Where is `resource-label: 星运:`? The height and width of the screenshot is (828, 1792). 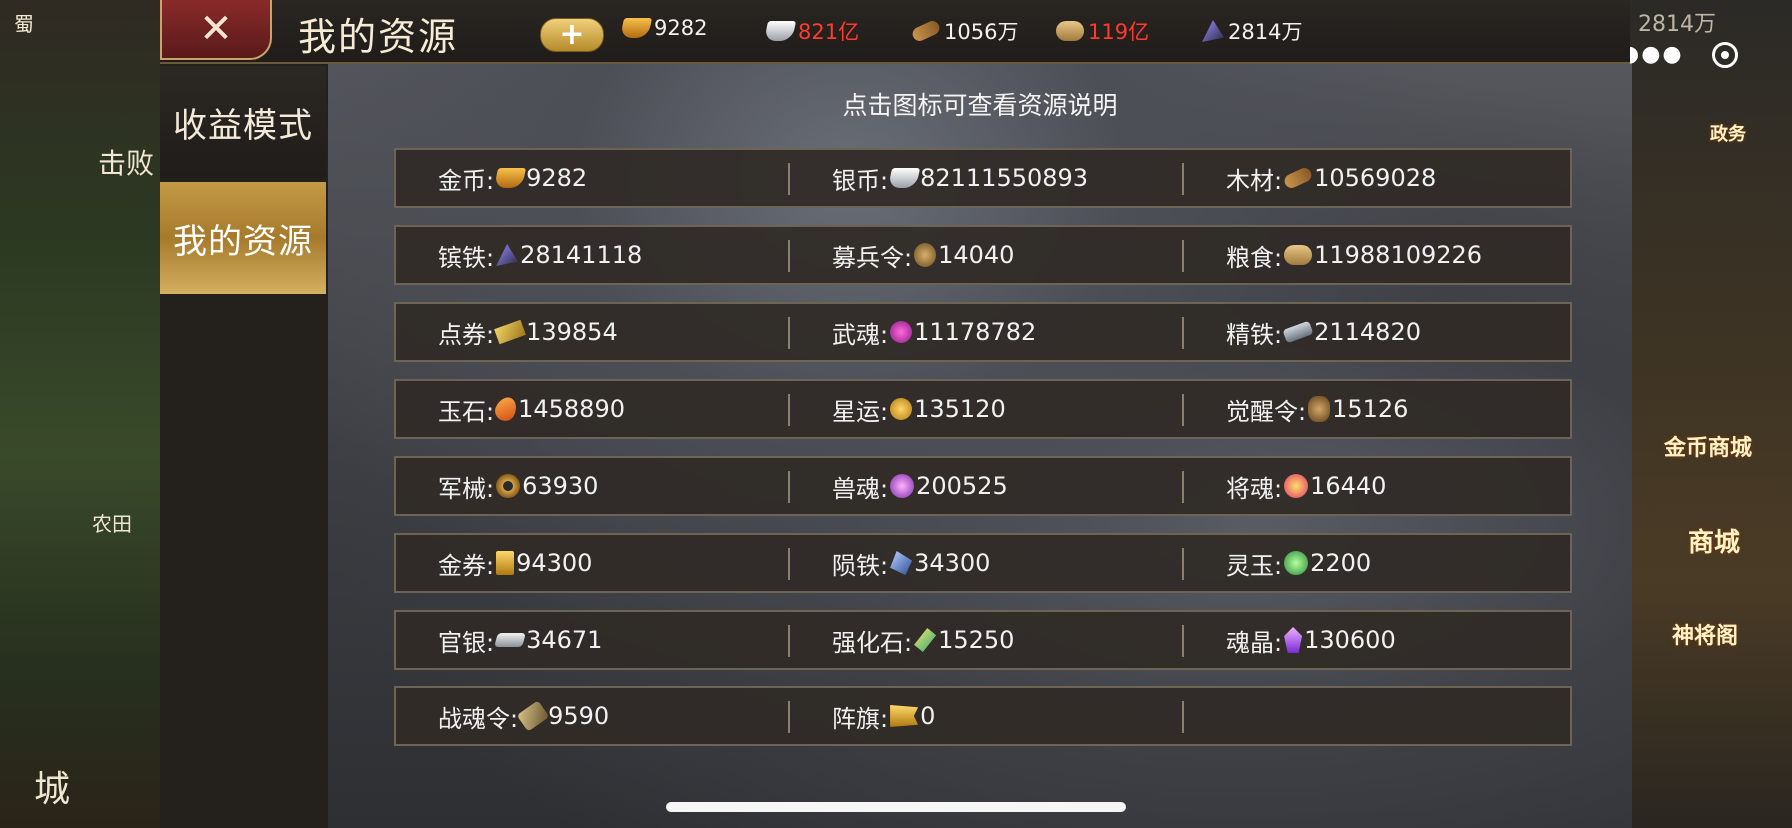
resource-label: 星运: is located at coordinates (860, 411).